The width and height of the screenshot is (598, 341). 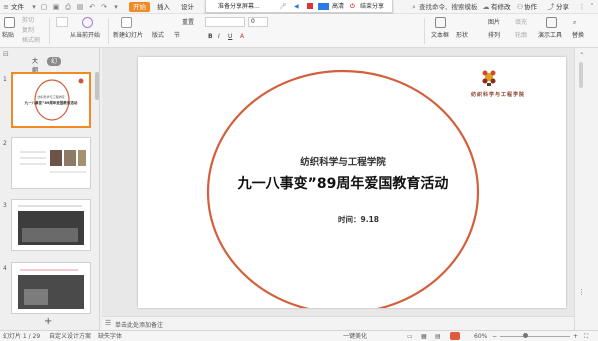 I want to click on tab-home: 开始, so click(x=139, y=7).